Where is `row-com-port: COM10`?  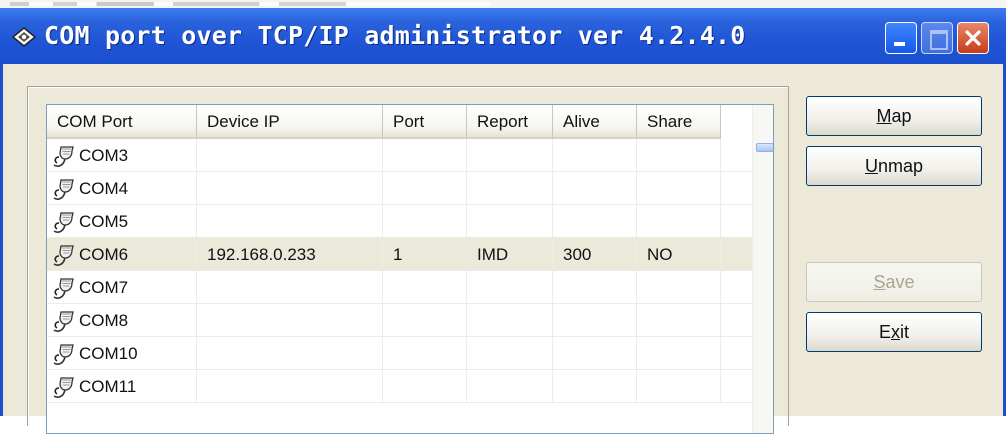
row-com-port: COM10 is located at coordinates (108, 353).